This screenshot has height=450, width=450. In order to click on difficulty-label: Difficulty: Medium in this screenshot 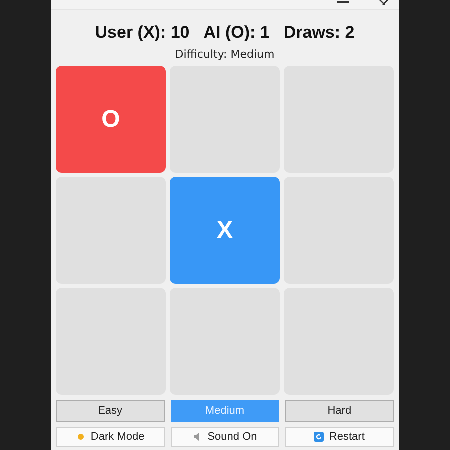, I will do `click(225, 54)`.